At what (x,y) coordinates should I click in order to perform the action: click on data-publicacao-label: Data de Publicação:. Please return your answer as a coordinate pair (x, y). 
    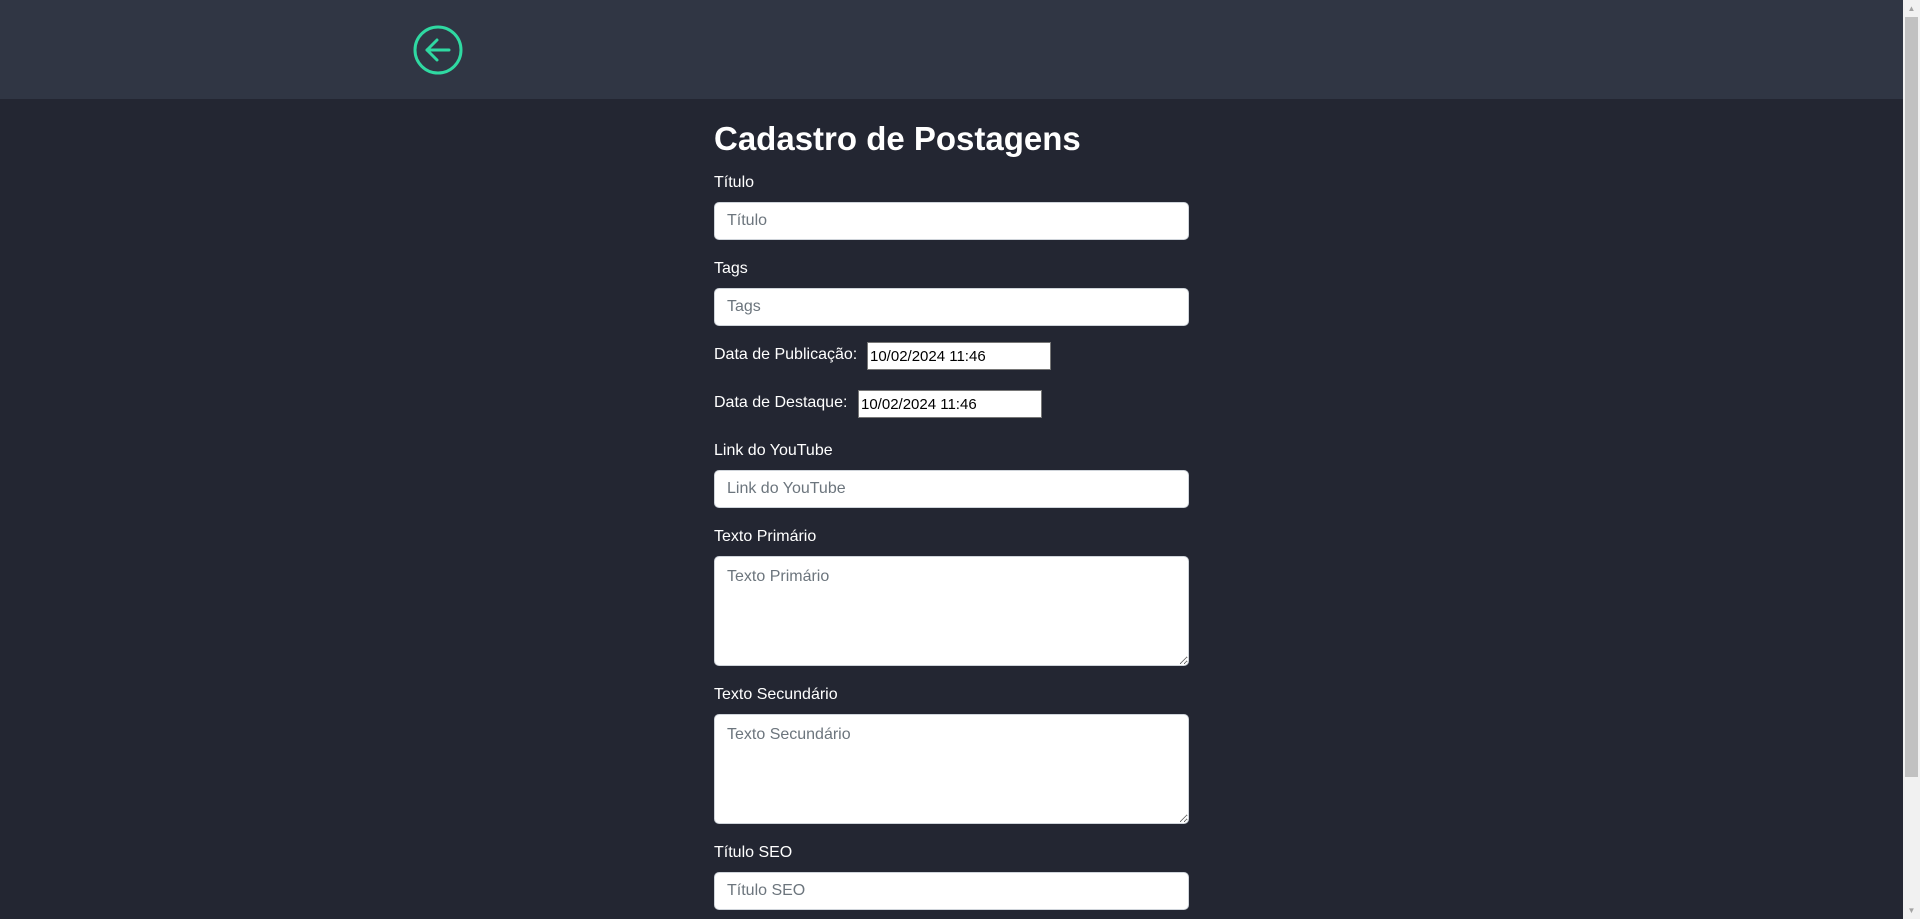
    Looking at the image, I should click on (786, 354).